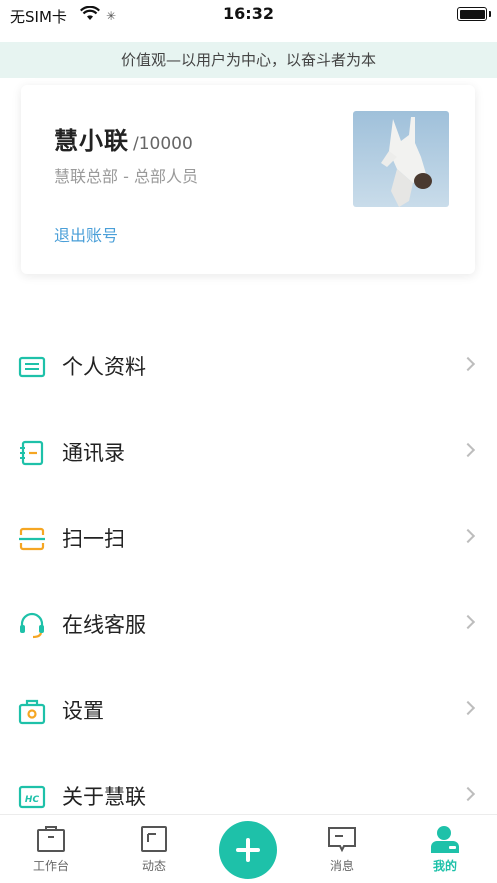  Describe the element at coordinates (32, 367) in the screenshot. I see `profile-card-icon` at that location.